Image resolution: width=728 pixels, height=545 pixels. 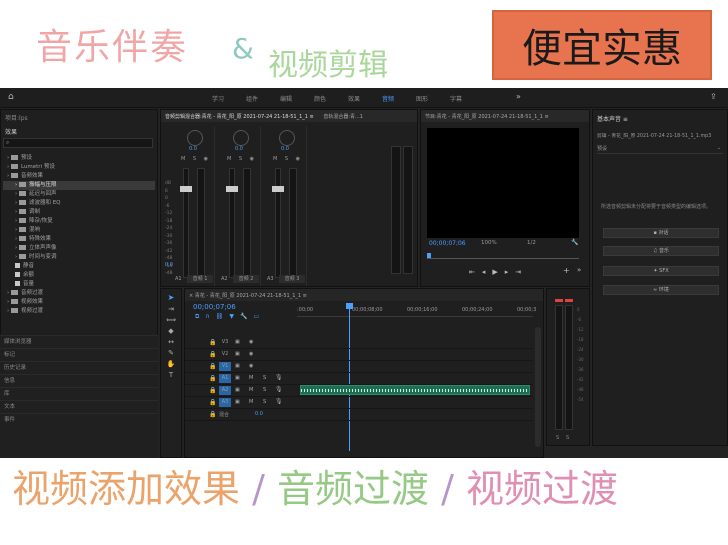 What do you see at coordinates (456, 98) in the screenshot?
I see `tab-captions: 字幕` at bounding box center [456, 98].